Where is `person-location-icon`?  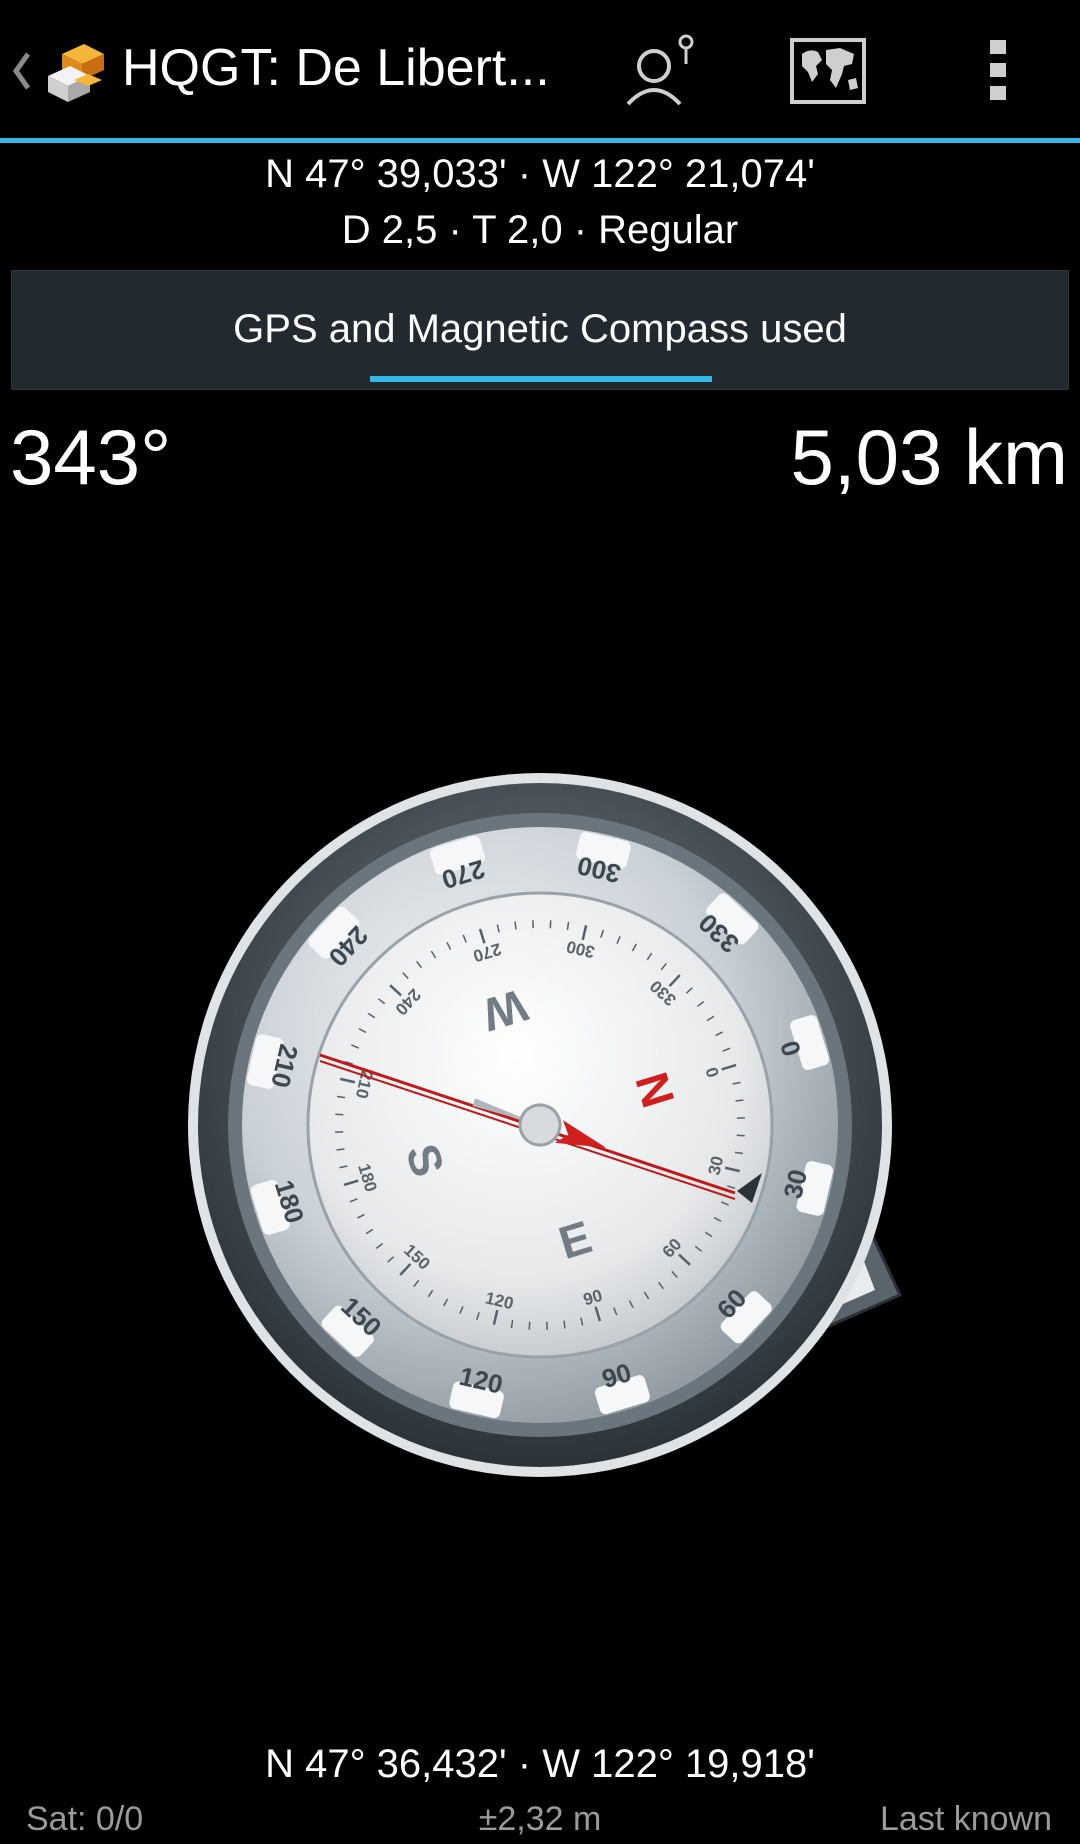
person-location-icon is located at coordinates (660, 70).